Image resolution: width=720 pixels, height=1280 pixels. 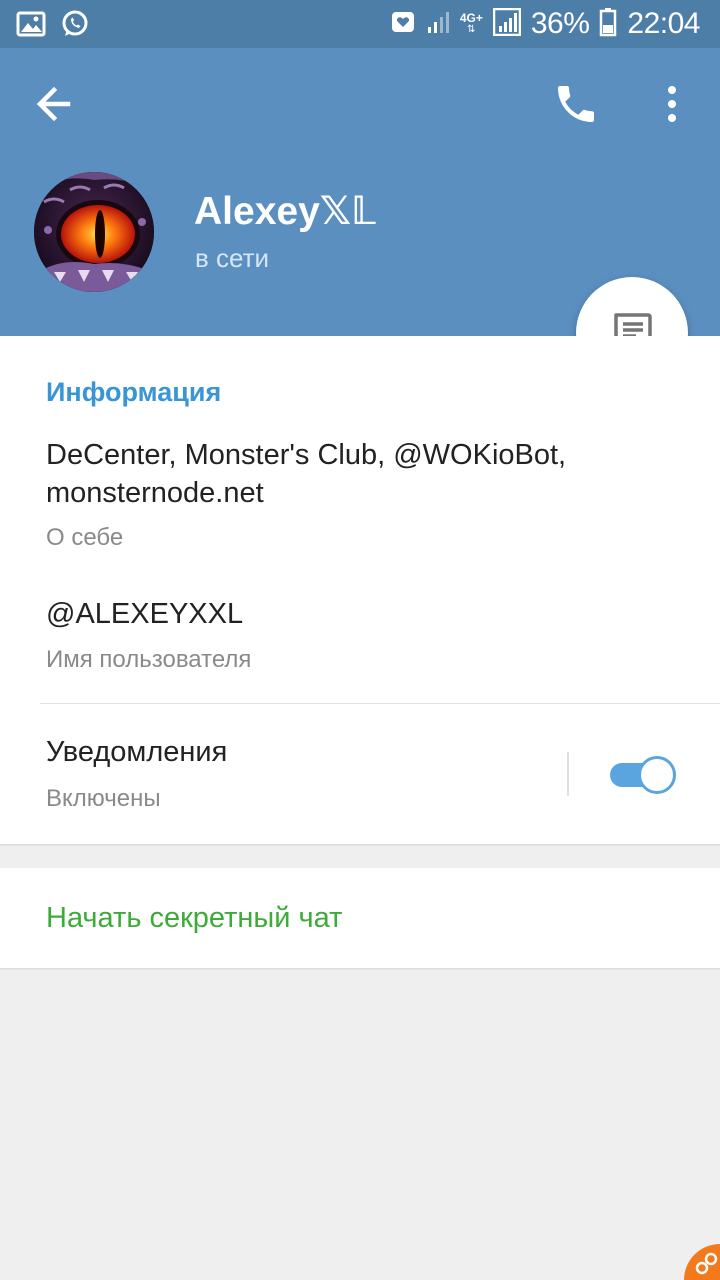 What do you see at coordinates (134, 392) in the screenshot?
I see `section-title-info: Информация` at bounding box center [134, 392].